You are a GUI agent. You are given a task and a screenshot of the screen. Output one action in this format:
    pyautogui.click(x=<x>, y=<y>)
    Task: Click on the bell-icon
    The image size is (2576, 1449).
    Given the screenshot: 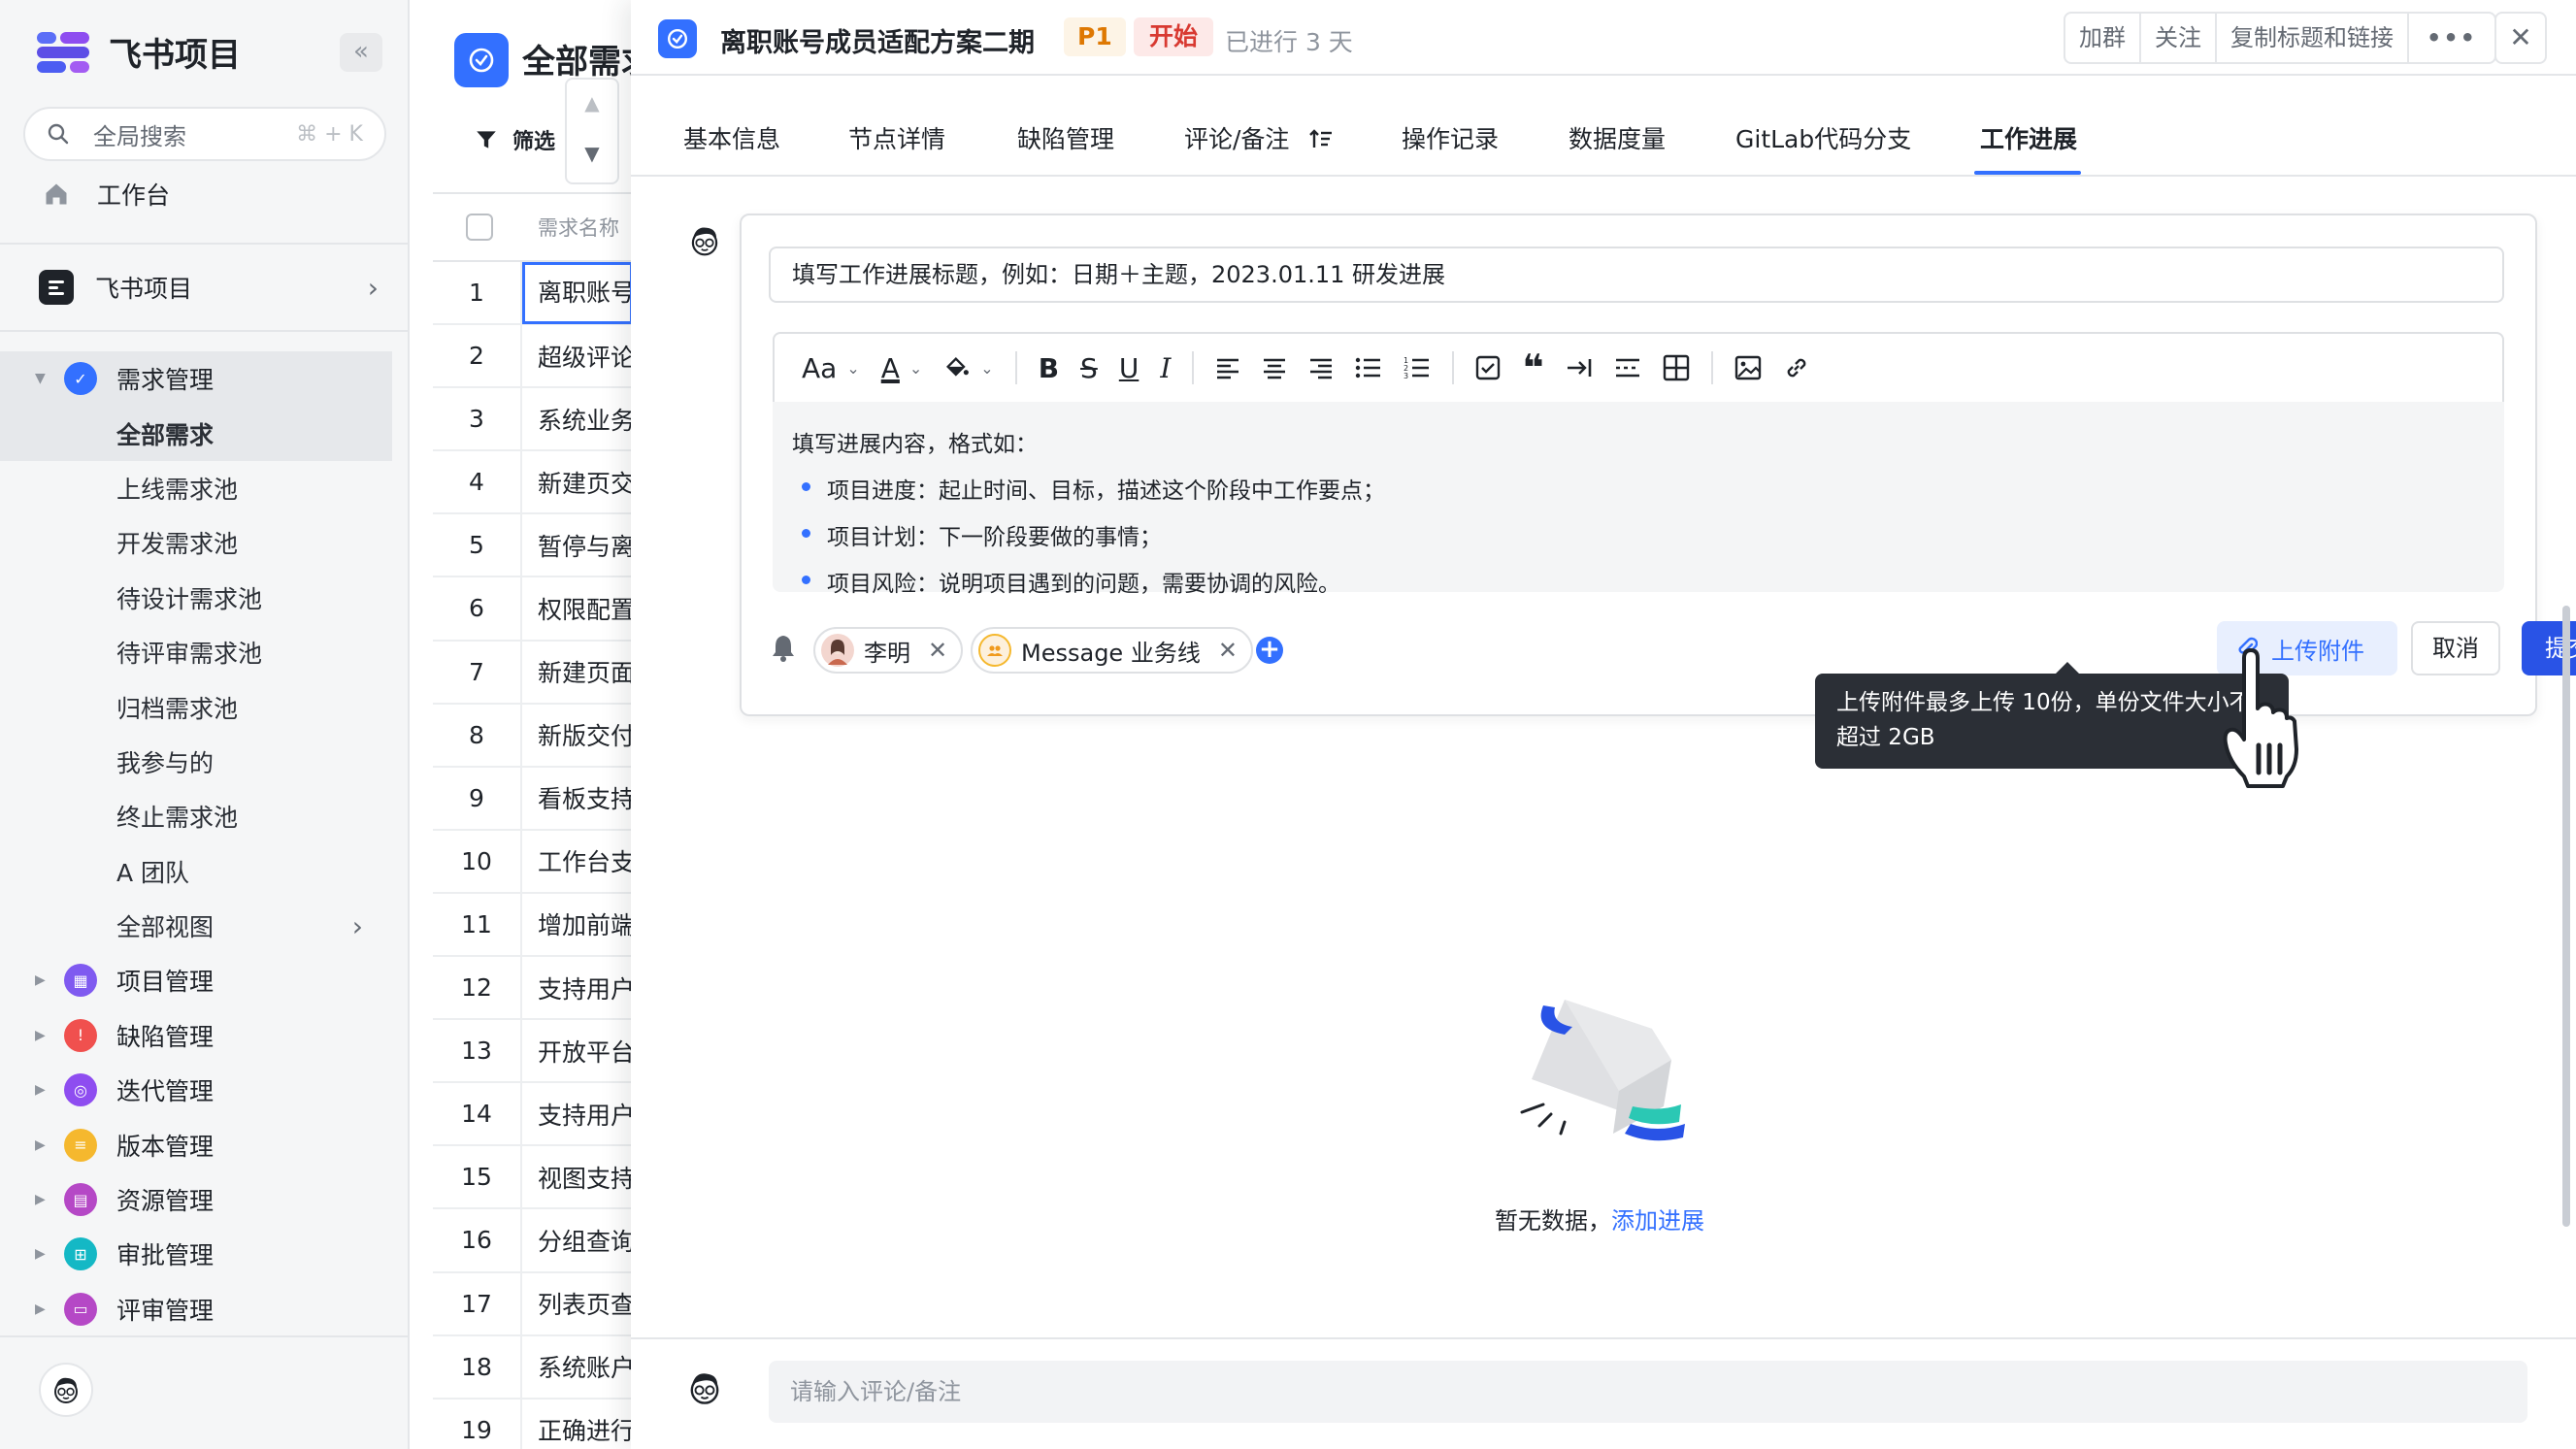 What is the action you would take?
    pyautogui.click(x=783, y=647)
    